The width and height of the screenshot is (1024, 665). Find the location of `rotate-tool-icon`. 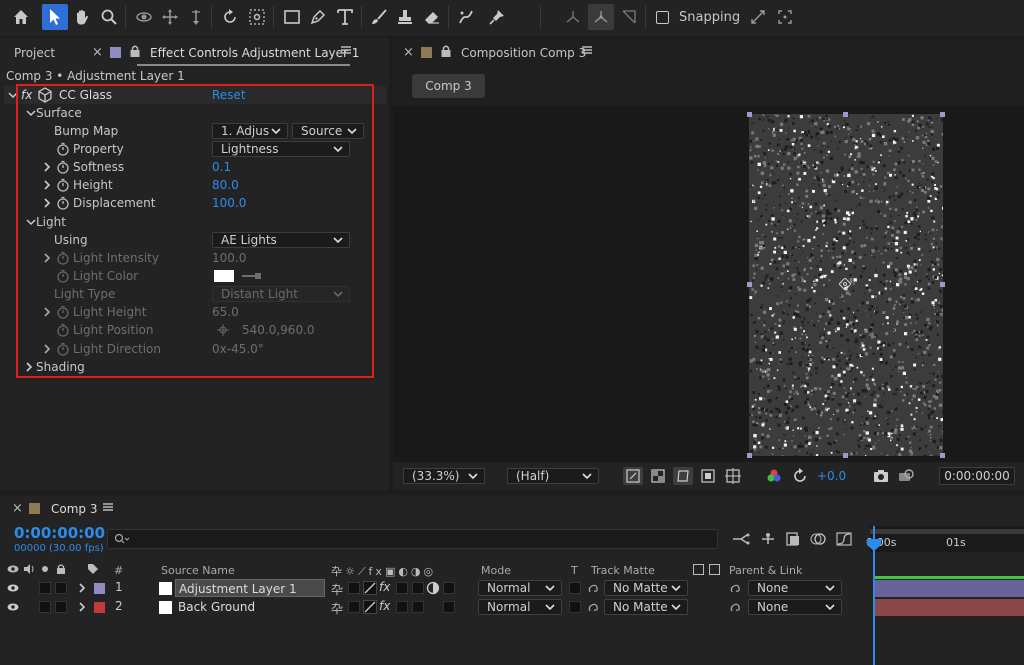

rotate-tool-icon is located at coordinates (230, 17).